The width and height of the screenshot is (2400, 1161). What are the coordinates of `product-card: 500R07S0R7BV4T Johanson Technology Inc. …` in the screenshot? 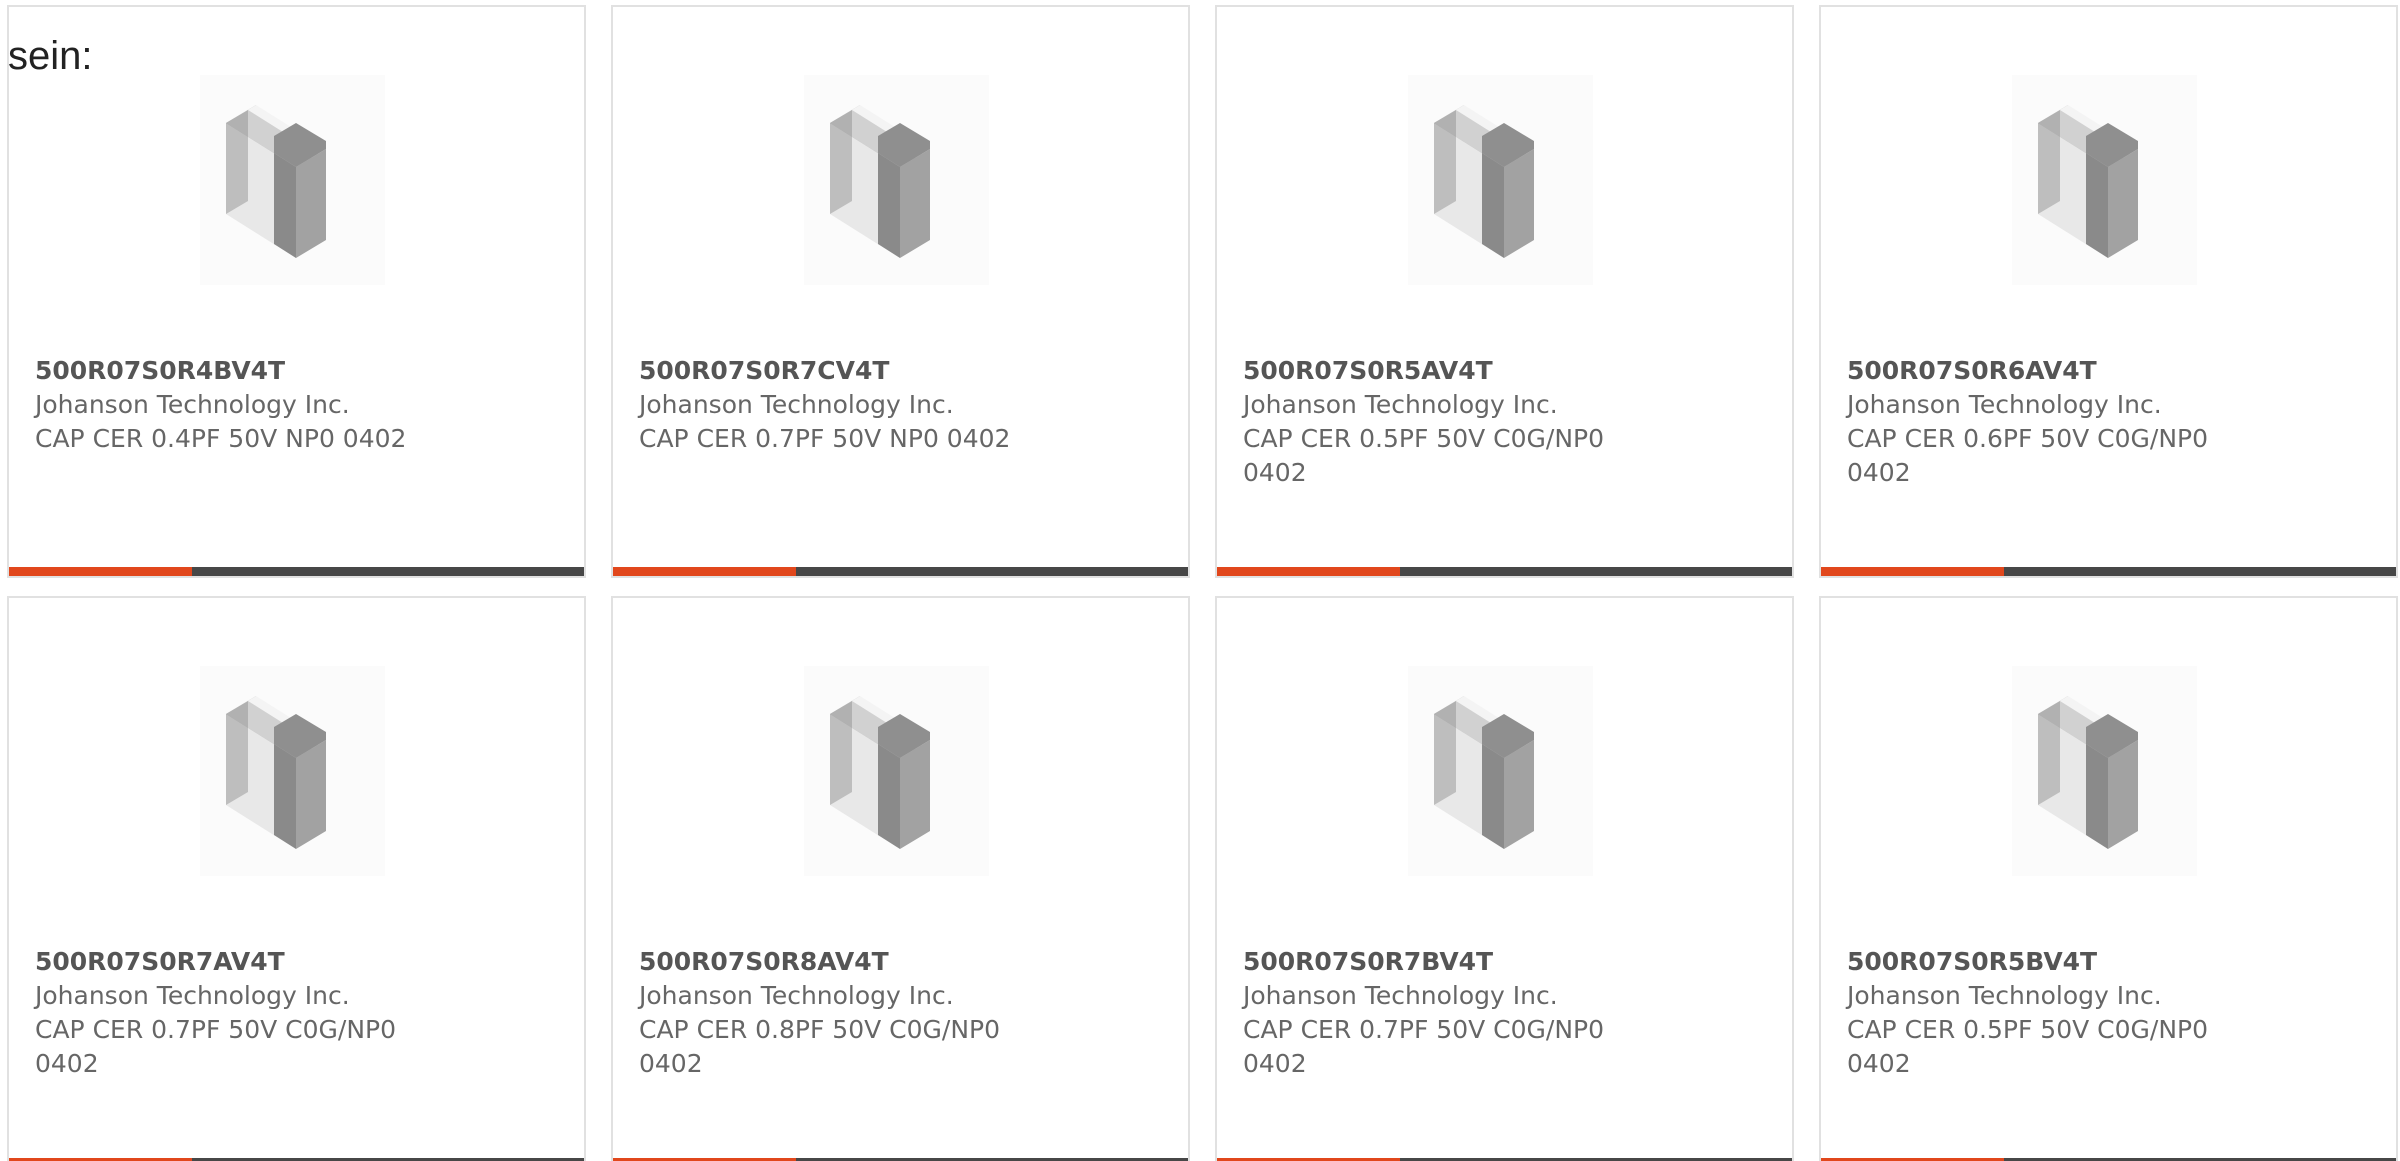 It's located at (1504, 878).